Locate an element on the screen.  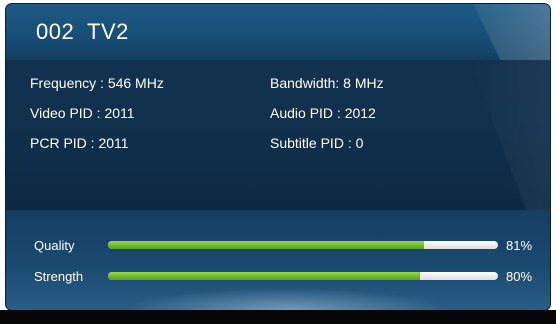
video-pid-text: Video PID : 2011 is located at coordinates (82, 113).